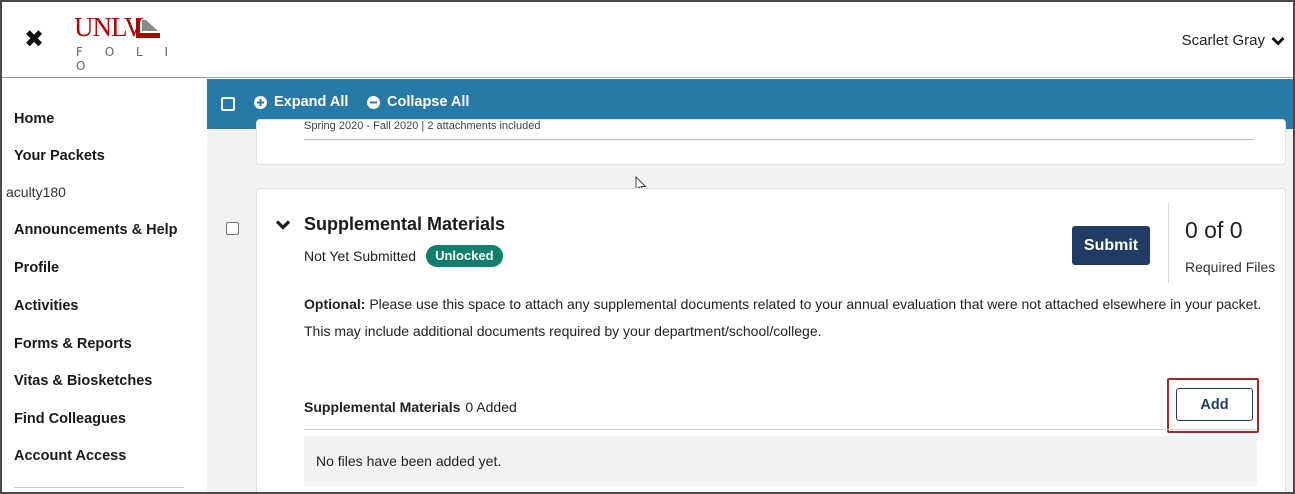 Image resolution: width=1295 pixels, height=494 pixels. Describe the element at coordinates (260, 102) in the screenshot. I see `plus-circle-icon` at that location.